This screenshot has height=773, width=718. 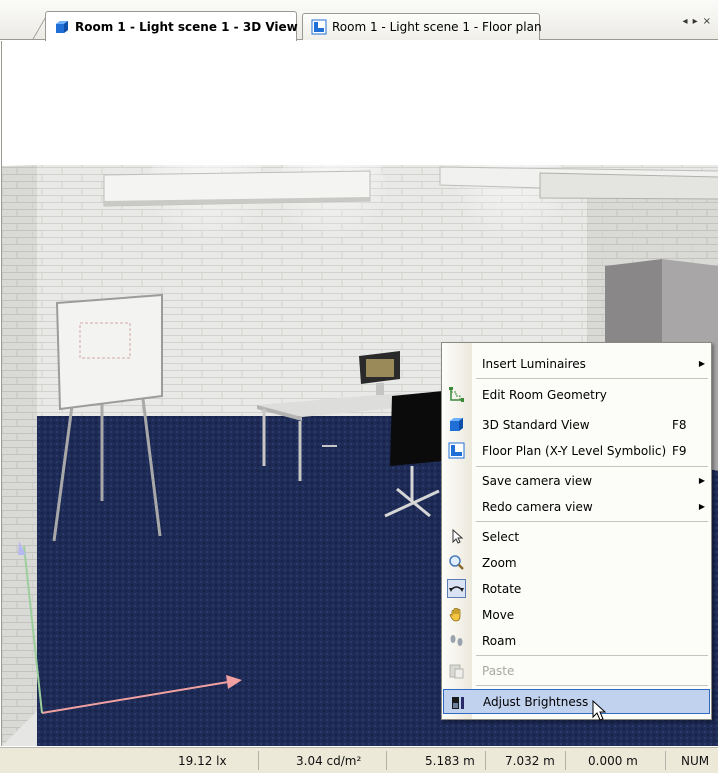 What do you see at coordinates (536, 424) in the screenshot?
I see `menu-item-label: 3D Standard View` at bounding box center [536, 424].